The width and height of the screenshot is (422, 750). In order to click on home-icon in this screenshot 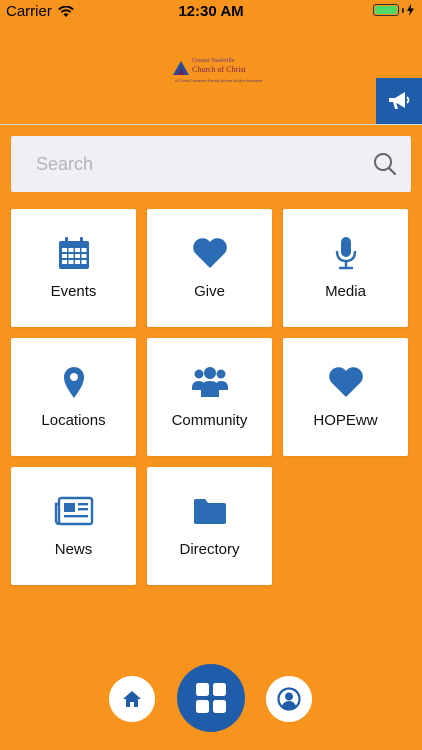, I will do `click(132, 699)`.